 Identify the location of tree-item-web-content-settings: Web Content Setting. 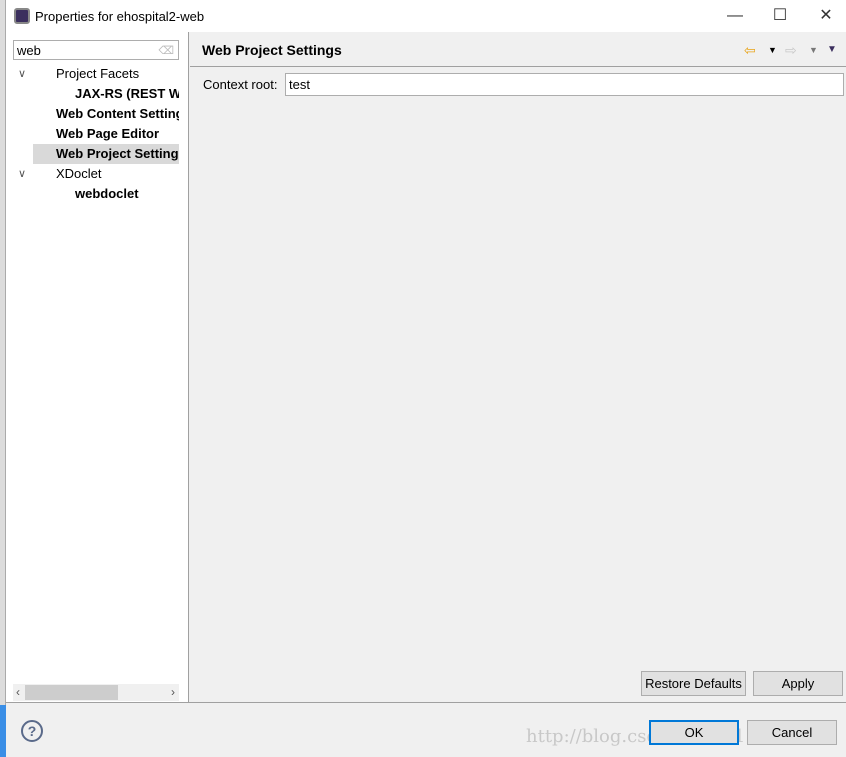
(92, 114).